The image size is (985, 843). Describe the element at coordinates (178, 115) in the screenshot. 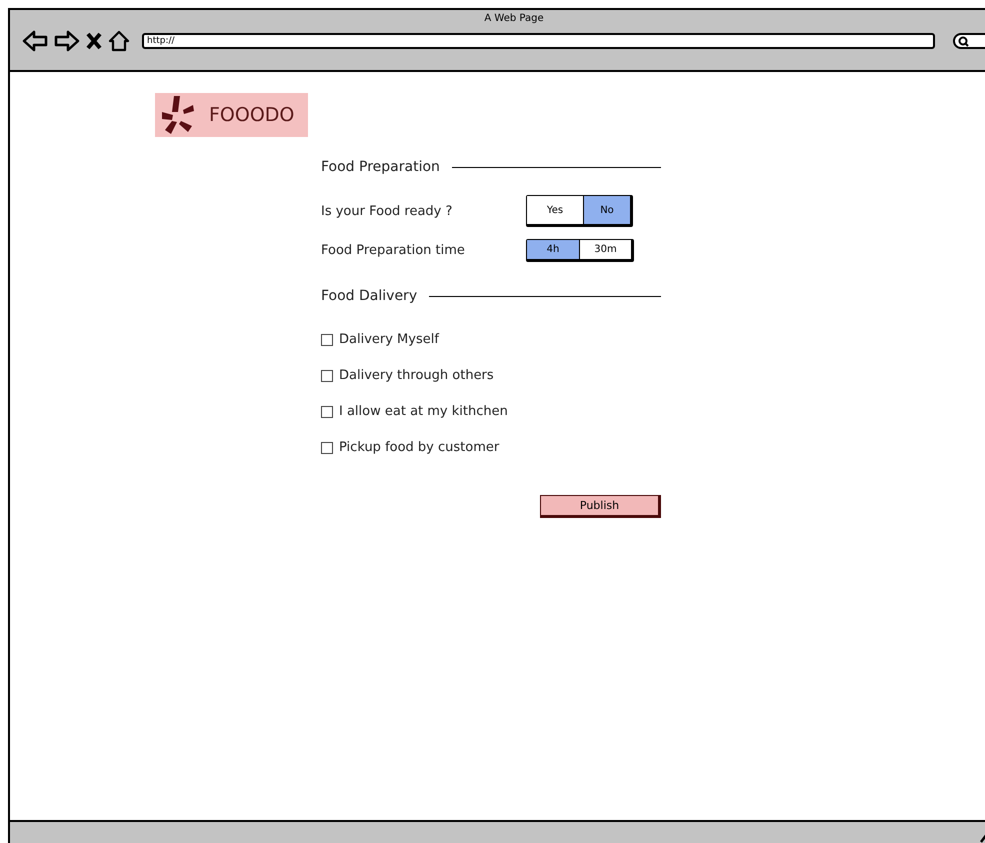

I see `burst-icon` at that location.